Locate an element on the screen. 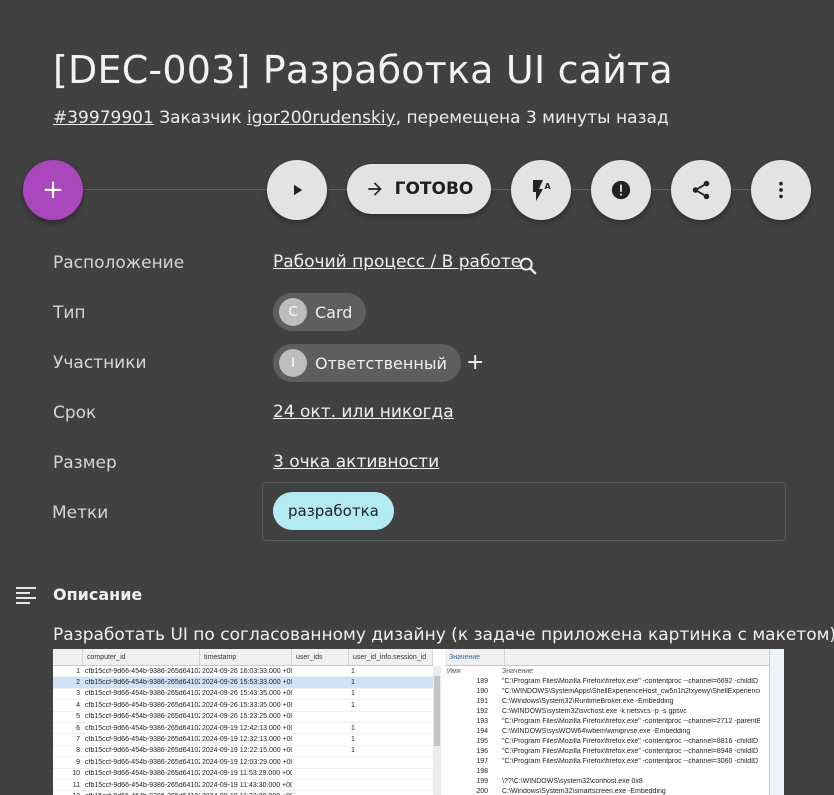 The image size is (834, 795). moved-text: , перемещена 3 минуты назад is located at coordinates (532, 118).